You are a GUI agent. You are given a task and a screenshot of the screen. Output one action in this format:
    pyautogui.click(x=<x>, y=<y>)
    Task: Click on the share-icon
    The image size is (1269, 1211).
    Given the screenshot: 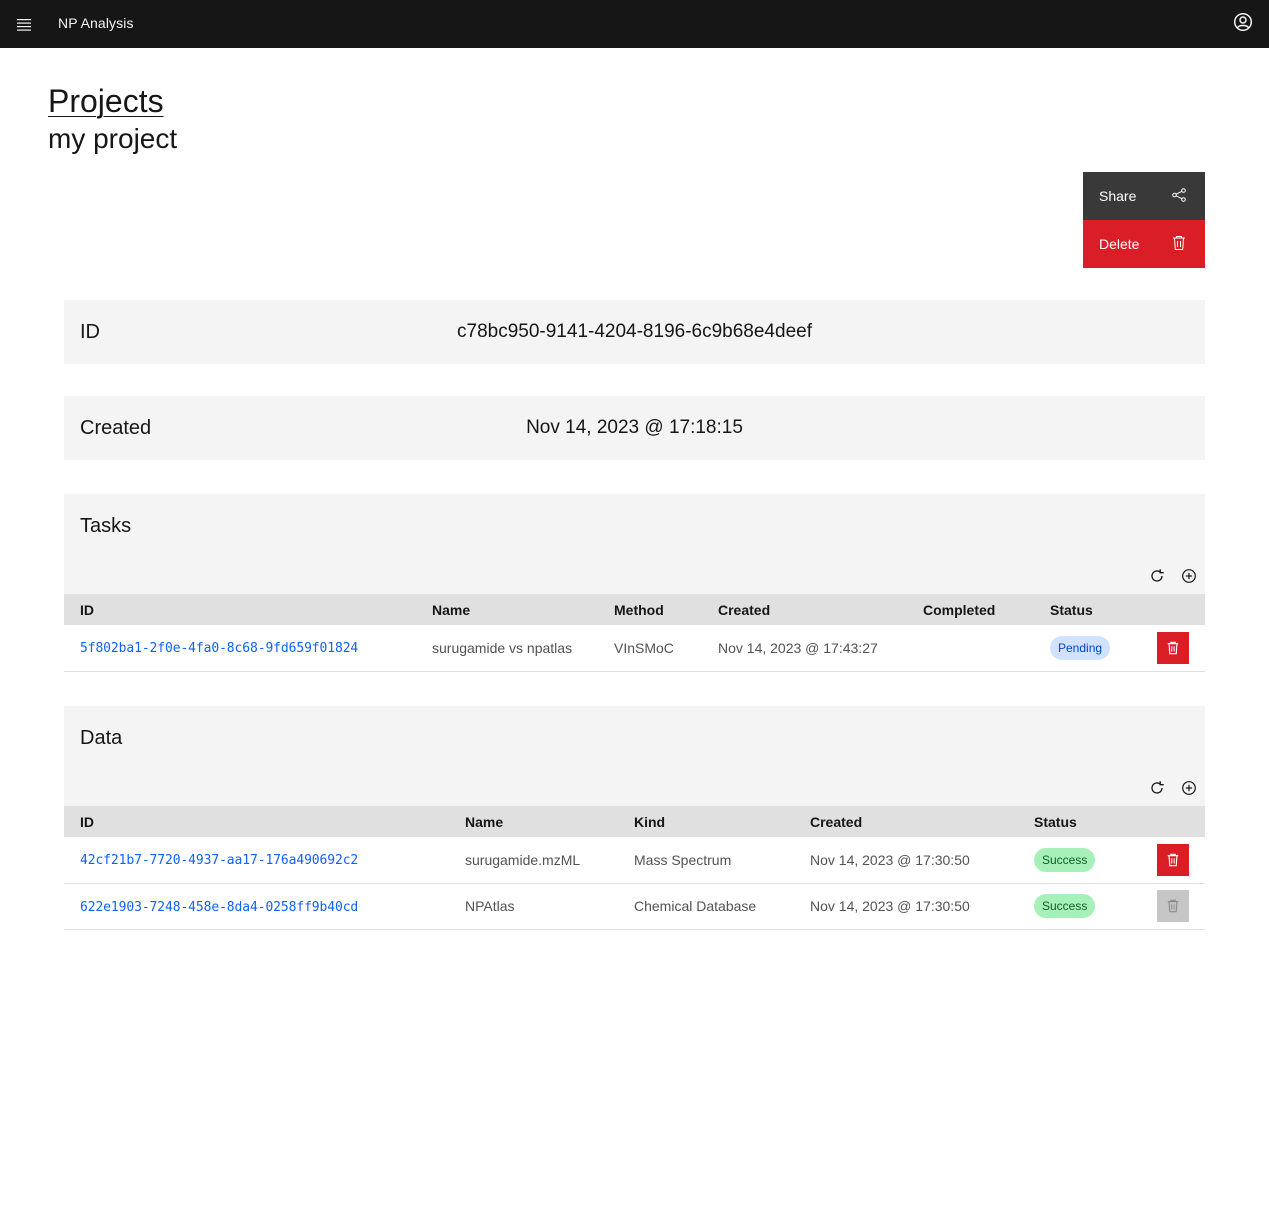 What is the action you would take?
    pyautogui.click(x=1179, y=196)
    